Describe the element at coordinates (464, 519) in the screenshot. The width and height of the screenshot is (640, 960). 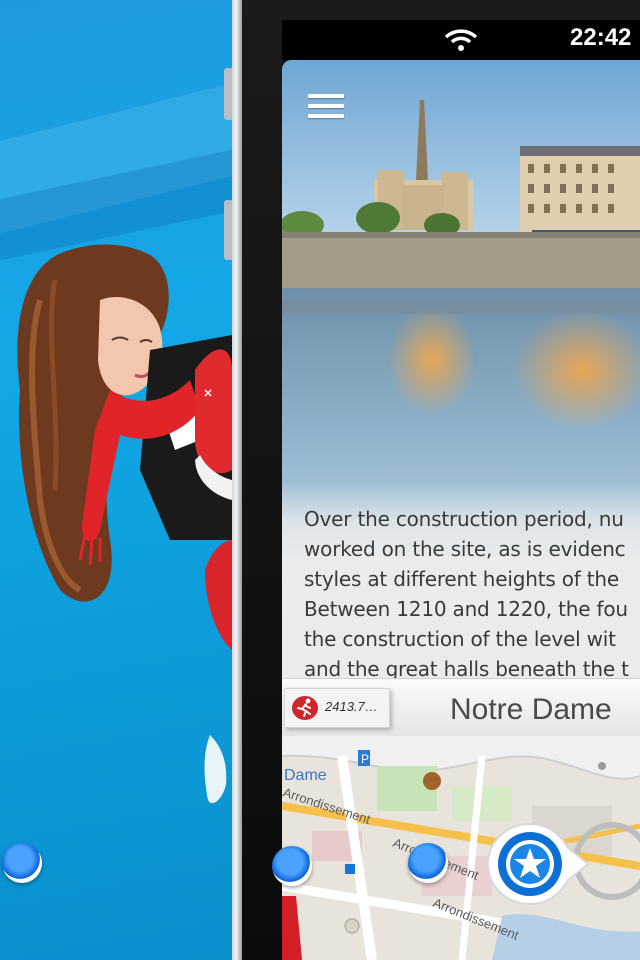
I see `description-line: Over the construction period, nu` at that location.